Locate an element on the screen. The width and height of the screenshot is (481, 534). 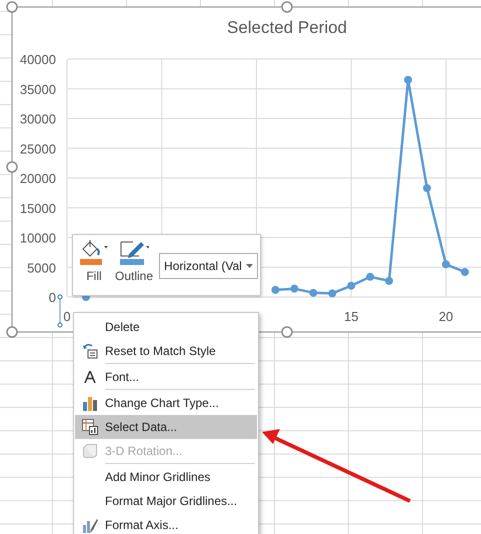
cube-icon is located at coordinates (90, 451).